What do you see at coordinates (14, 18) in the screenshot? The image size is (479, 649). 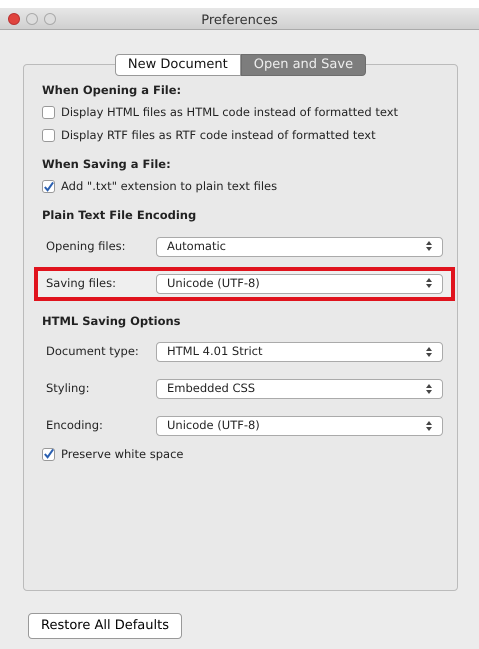 I see `close-button` at bounding box center [14, 18].